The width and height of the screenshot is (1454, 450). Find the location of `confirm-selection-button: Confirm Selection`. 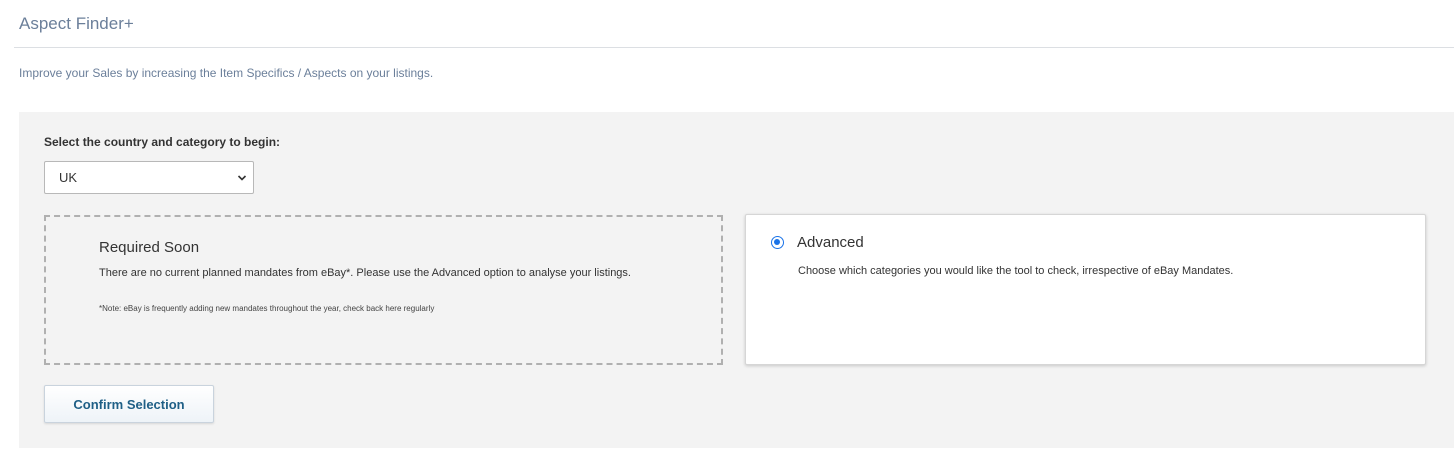

confirm-selection-button: Confirm Selection is located at coordinates (129, 404).